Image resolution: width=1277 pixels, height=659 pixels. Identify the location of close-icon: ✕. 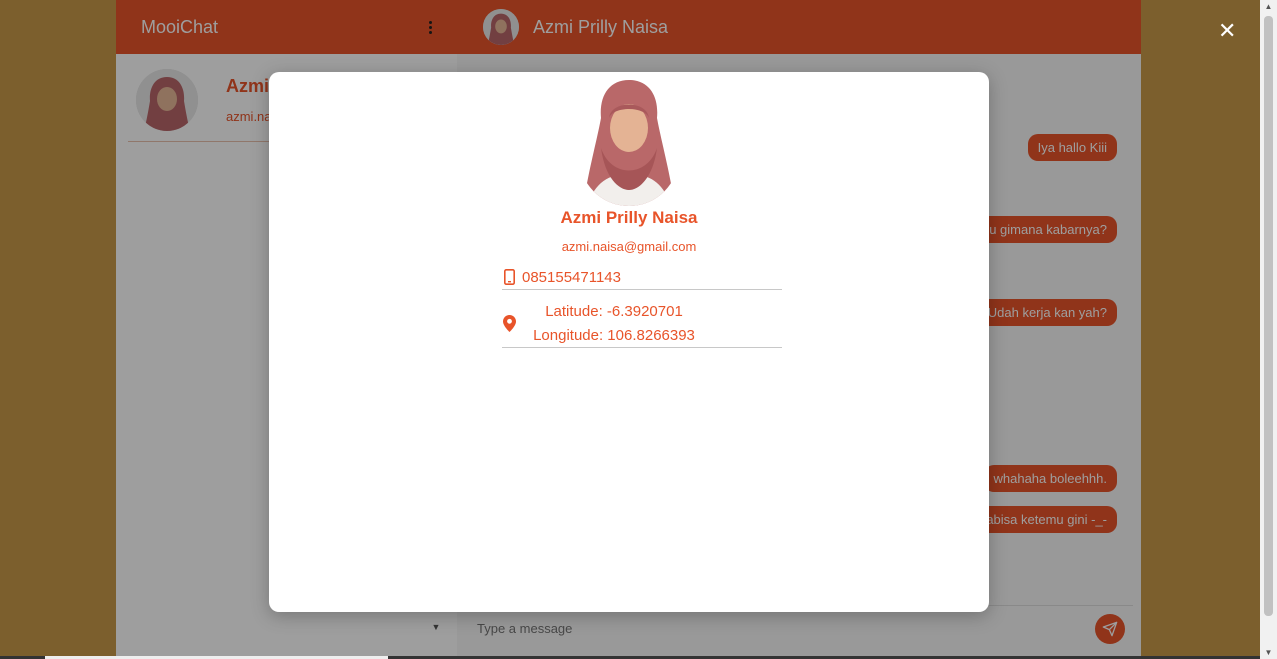
(1227, 31).